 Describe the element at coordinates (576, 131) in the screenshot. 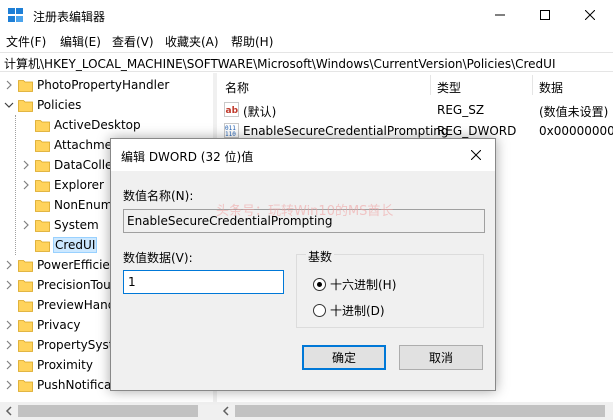

I see `value-data: 0x00000000` at that location.